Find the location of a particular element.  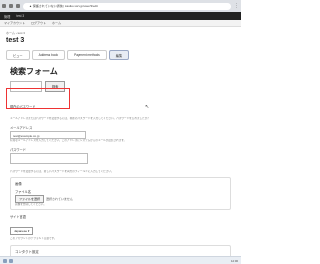

admin-item-manage: 管理 is located at coordinates (7, 16).